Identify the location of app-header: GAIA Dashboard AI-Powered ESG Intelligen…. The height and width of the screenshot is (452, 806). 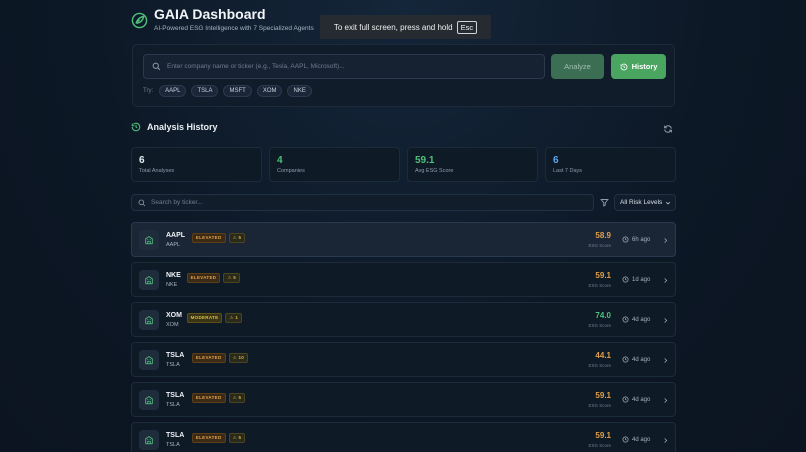
(222, 19).